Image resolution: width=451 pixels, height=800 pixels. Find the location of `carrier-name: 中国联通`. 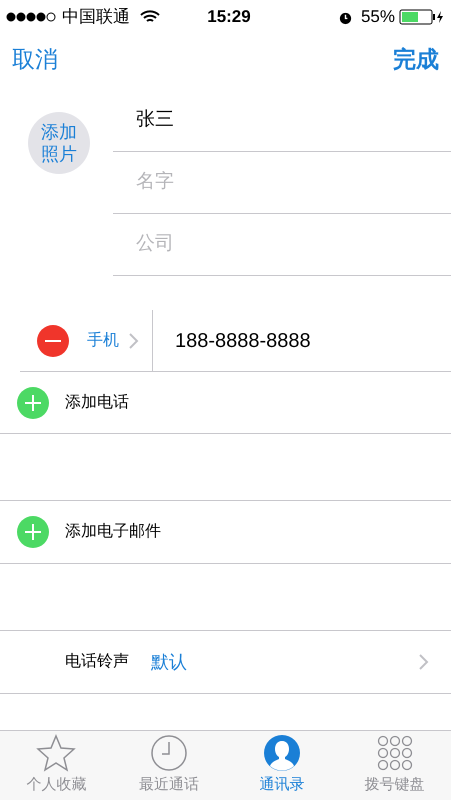

carrier-name: 中国联通 is located at coordinates (96, 17).